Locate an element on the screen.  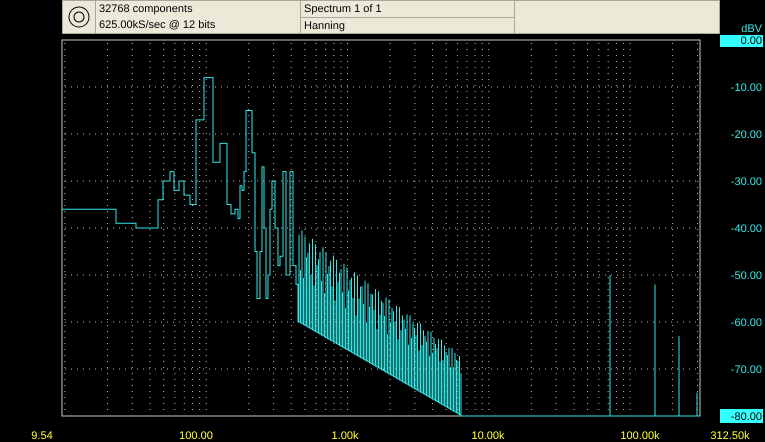
x-tick-label: 10.00k is located at coordinates (488, 436).